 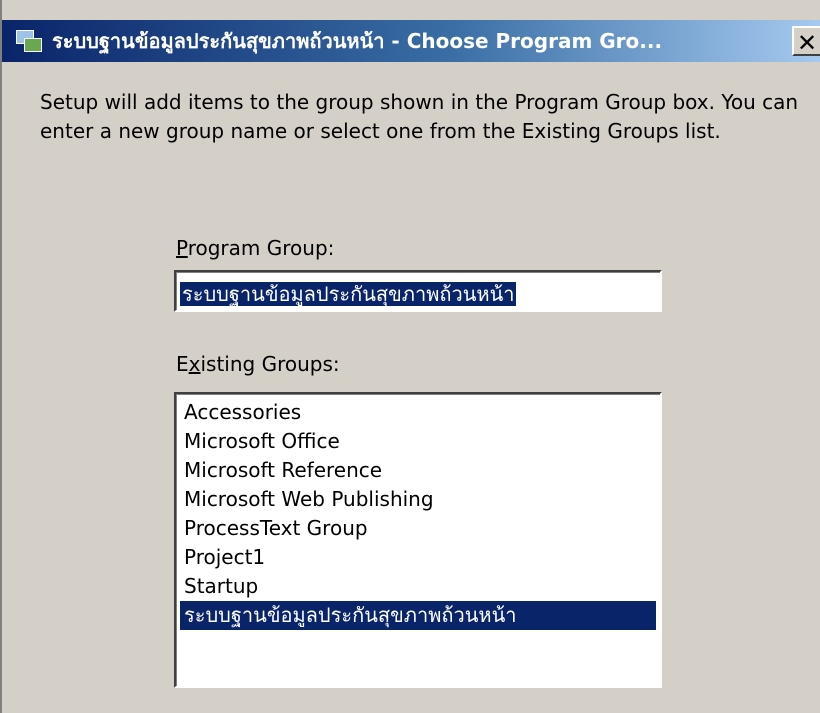 I want to click on existing-groups-label: Existing Groups:, so click(x=258, y=364).